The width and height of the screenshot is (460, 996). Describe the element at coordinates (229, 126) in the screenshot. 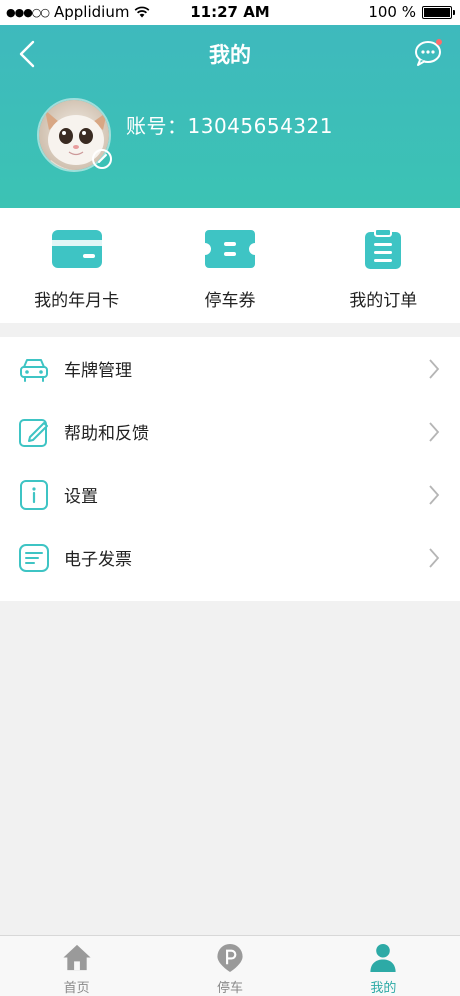

I see `account-number: 账号：13045654321` at that location.